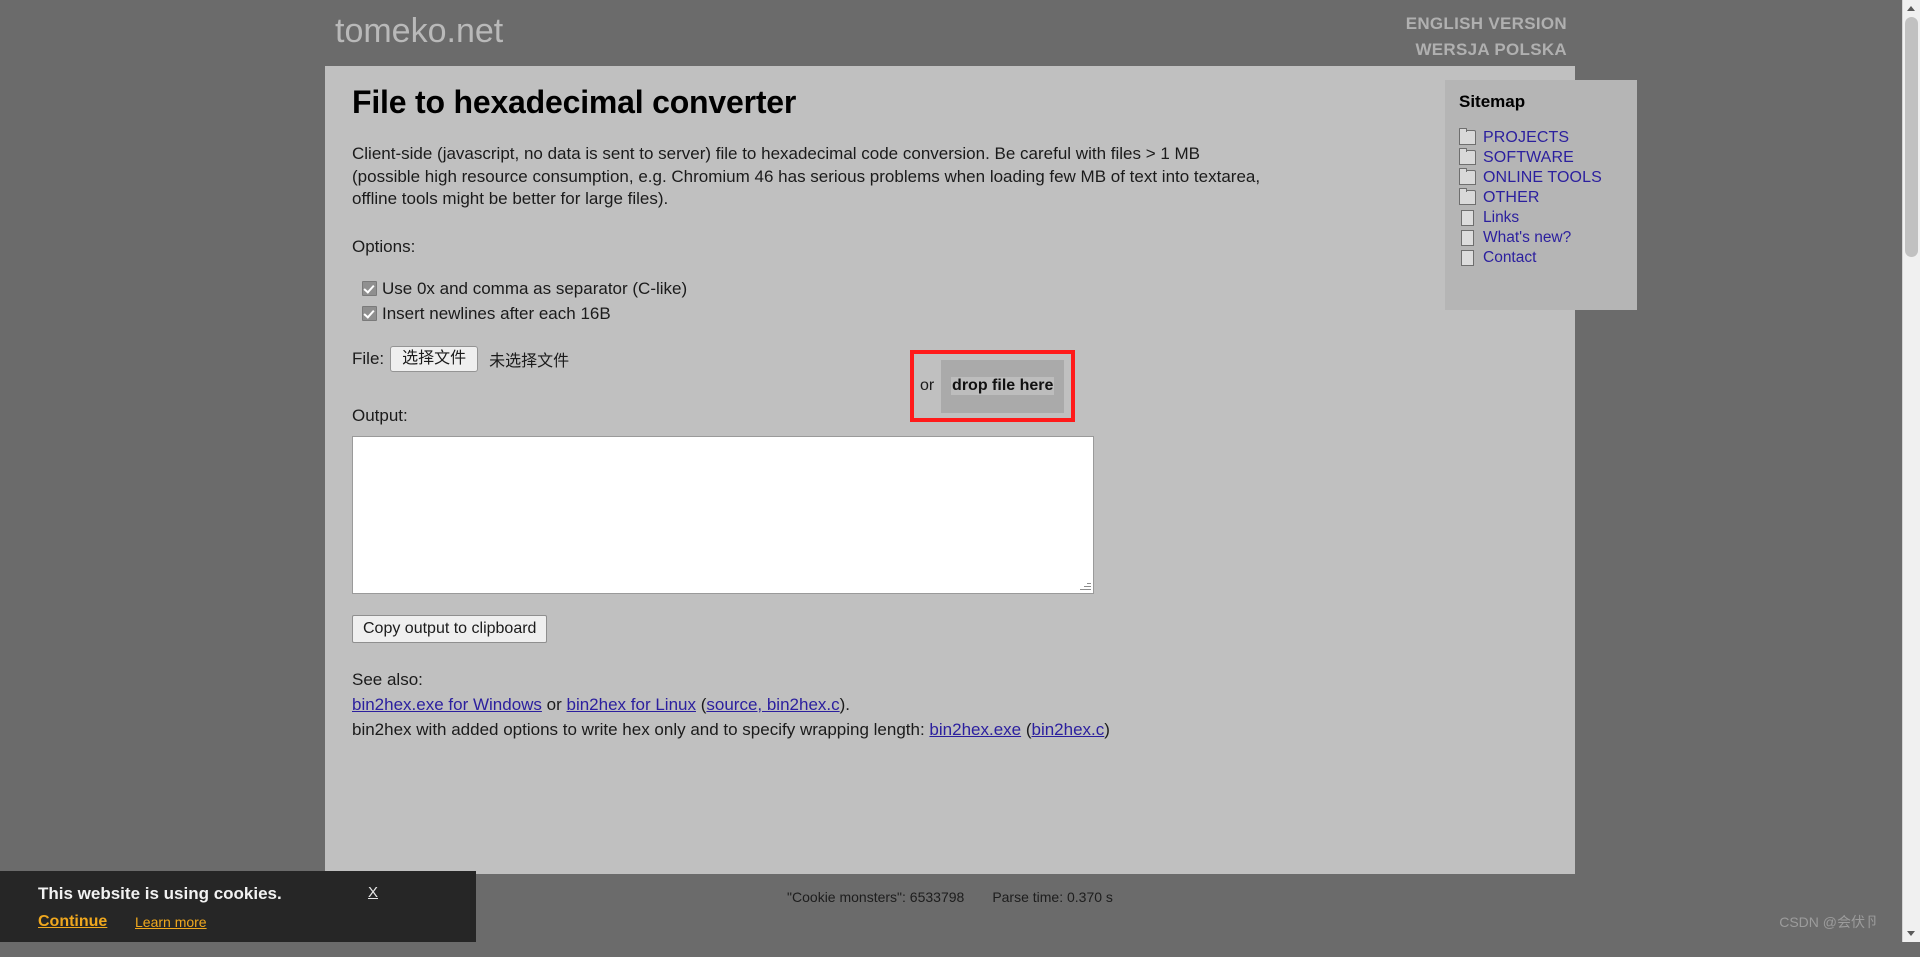 This screenshot has height=957, width=1920. Describe the element at coordinates (723, 514) in the screenshot. I see `output-textarea` at that location.